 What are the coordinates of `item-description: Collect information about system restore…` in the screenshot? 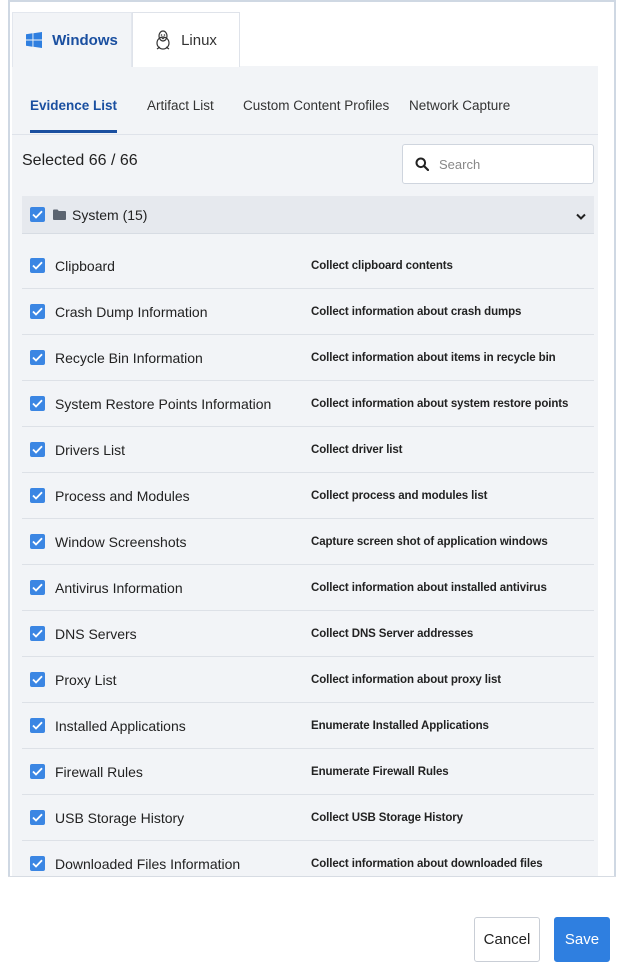 It's located at (440, 403).